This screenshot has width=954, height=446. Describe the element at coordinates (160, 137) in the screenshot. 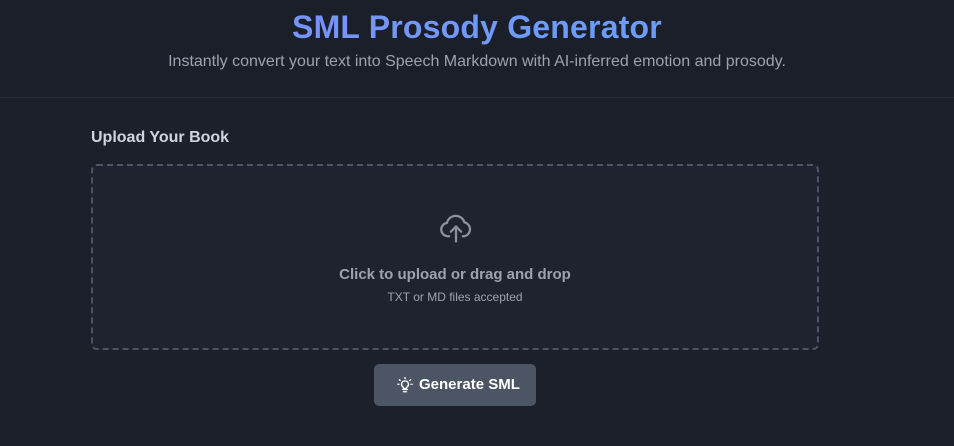

I see `upload-section-label: Upload Your Book` at that location.